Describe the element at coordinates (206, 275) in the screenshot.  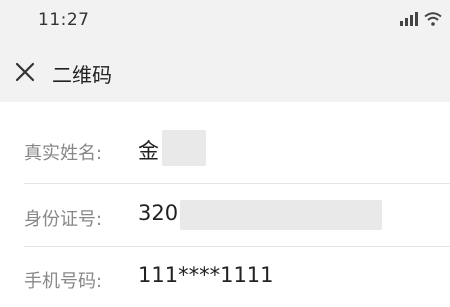
I see `phone-value: 111****1111` at that location.